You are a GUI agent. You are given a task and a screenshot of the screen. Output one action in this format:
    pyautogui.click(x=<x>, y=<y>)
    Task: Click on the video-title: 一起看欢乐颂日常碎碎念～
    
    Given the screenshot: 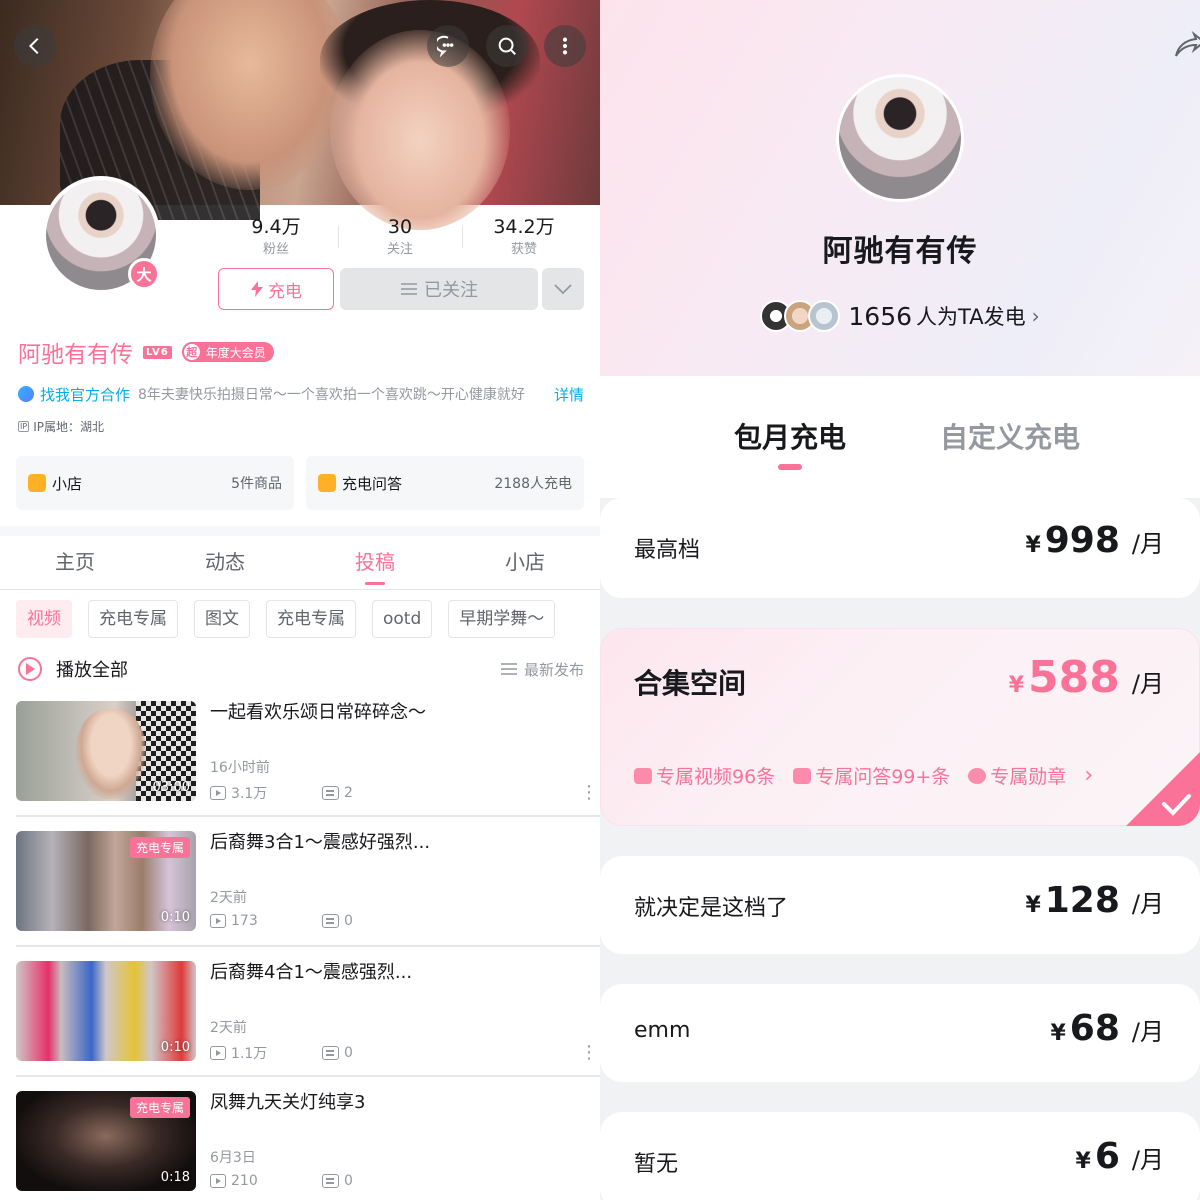 What is the action you would take?
    pyautogui.click(x=400, y=713)
    